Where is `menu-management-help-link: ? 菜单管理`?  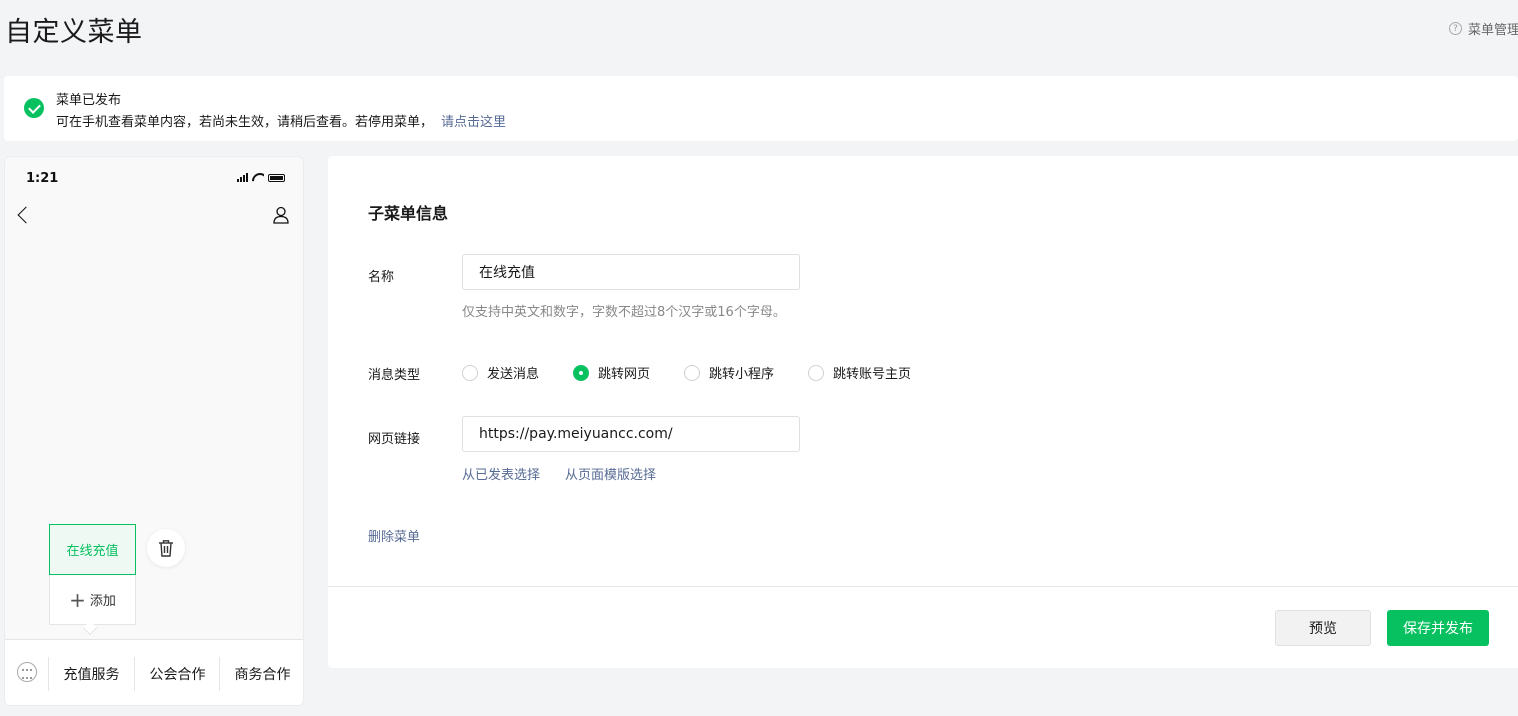 menu-management-help-link: ? 菜单管理 is located at coordinates (1483, 28).